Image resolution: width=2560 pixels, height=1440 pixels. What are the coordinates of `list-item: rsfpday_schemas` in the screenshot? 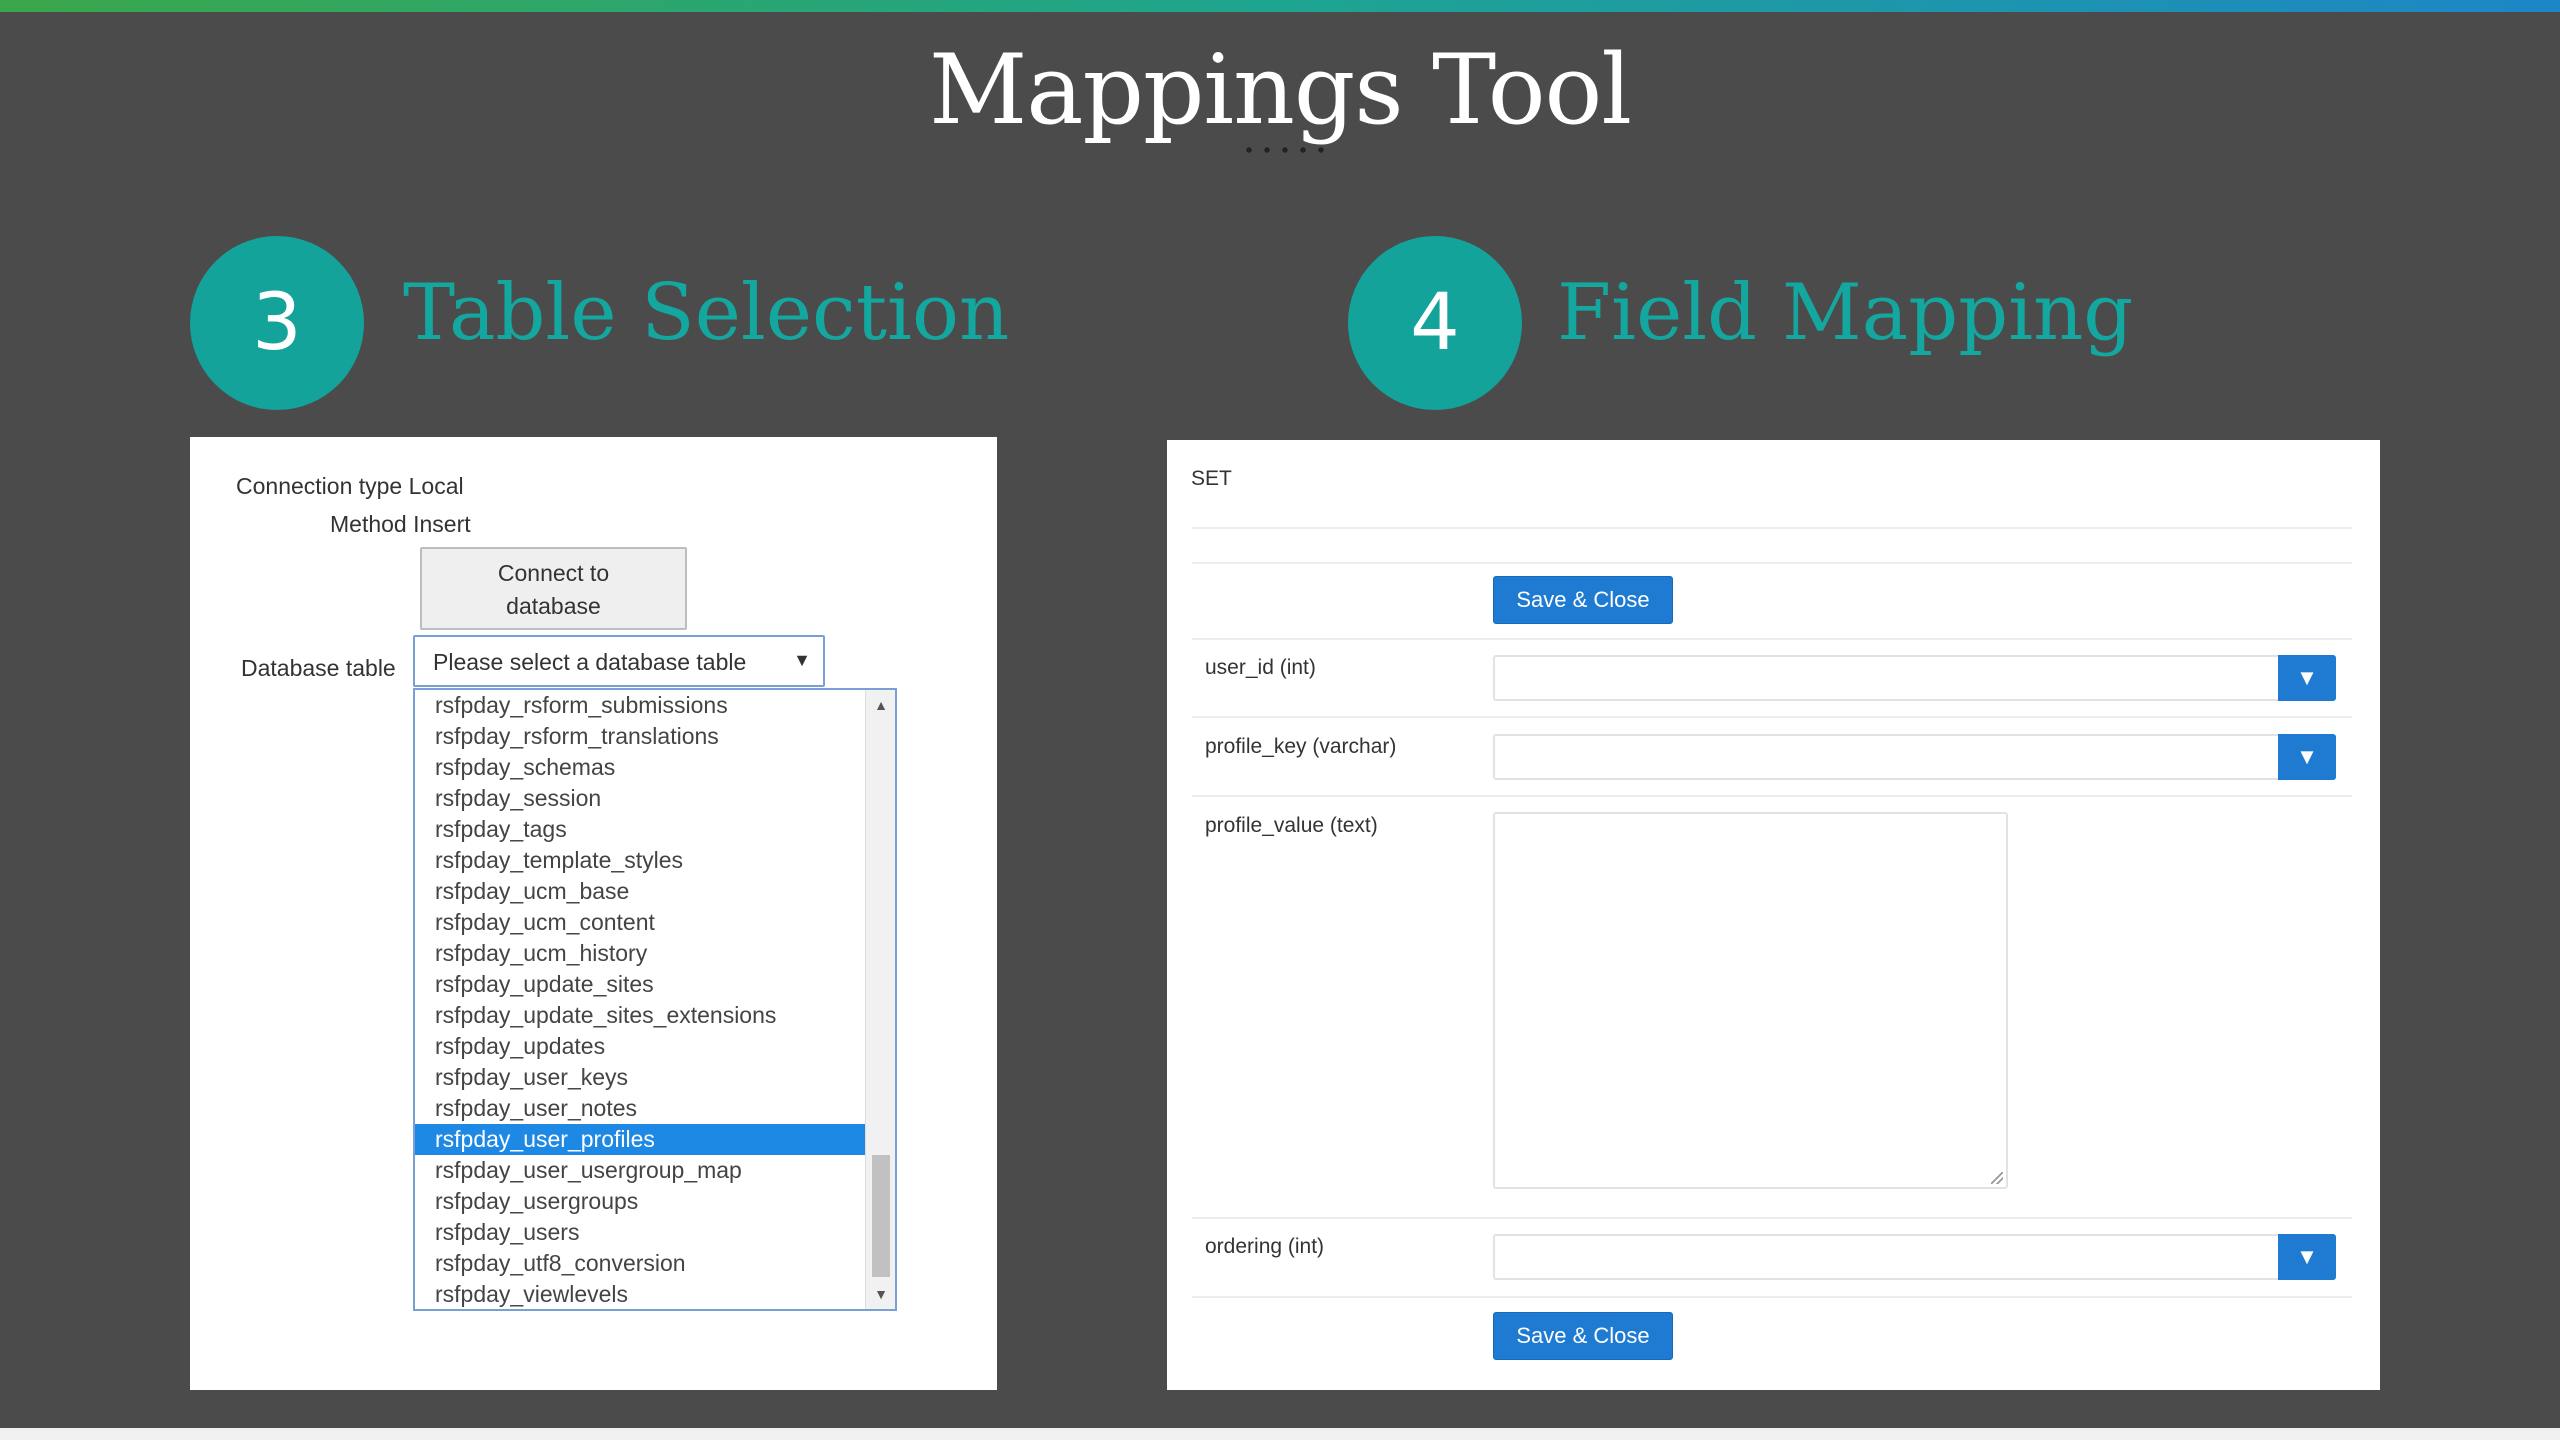 It's located at (640, 767).